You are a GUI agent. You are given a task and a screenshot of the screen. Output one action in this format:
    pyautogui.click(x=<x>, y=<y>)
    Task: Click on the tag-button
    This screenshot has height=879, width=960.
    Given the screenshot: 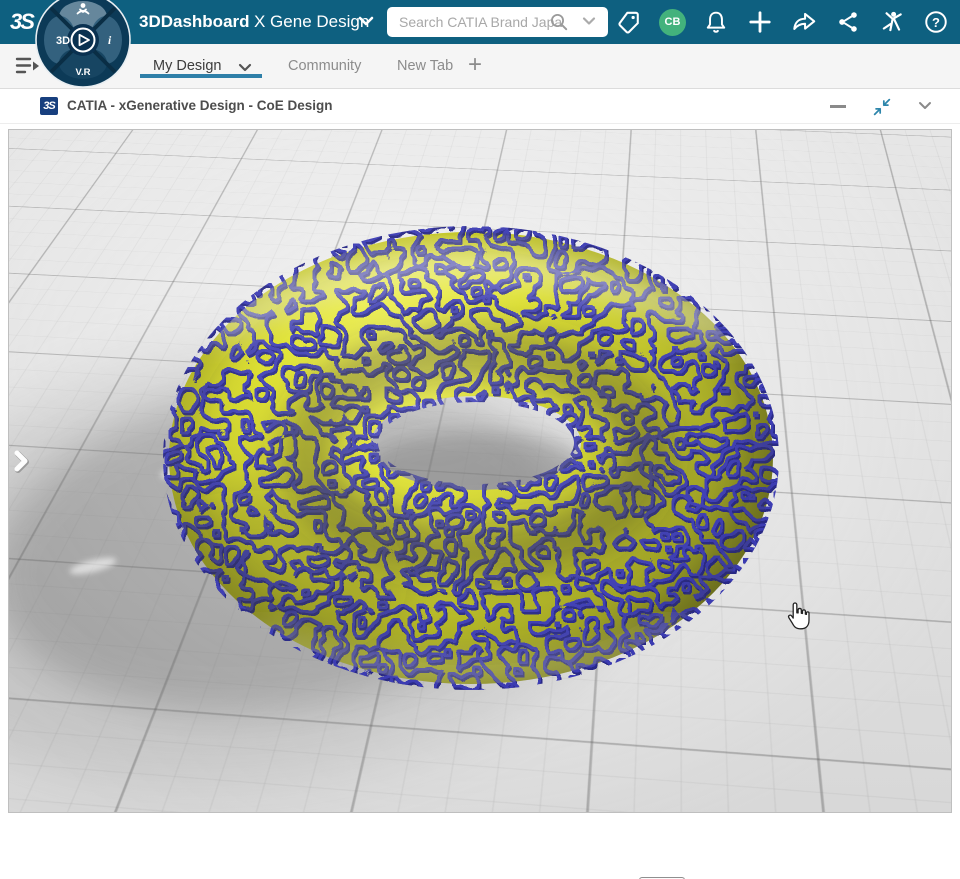 What is the action you would take?
    pyautogui.click(x=629, y=22)
    